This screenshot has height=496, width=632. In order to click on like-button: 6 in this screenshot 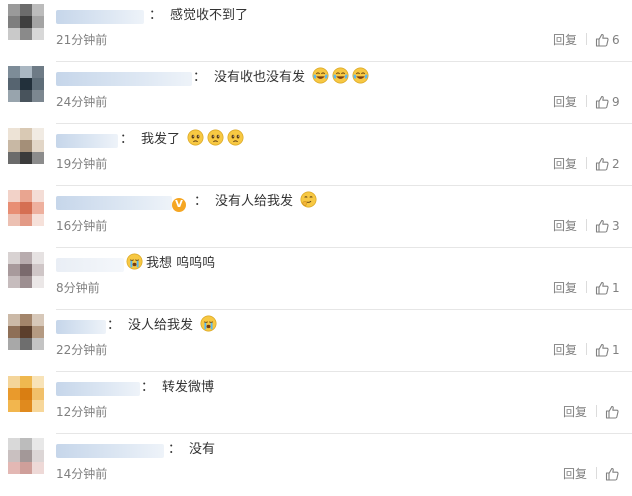, I will do `click(607, 40)`.